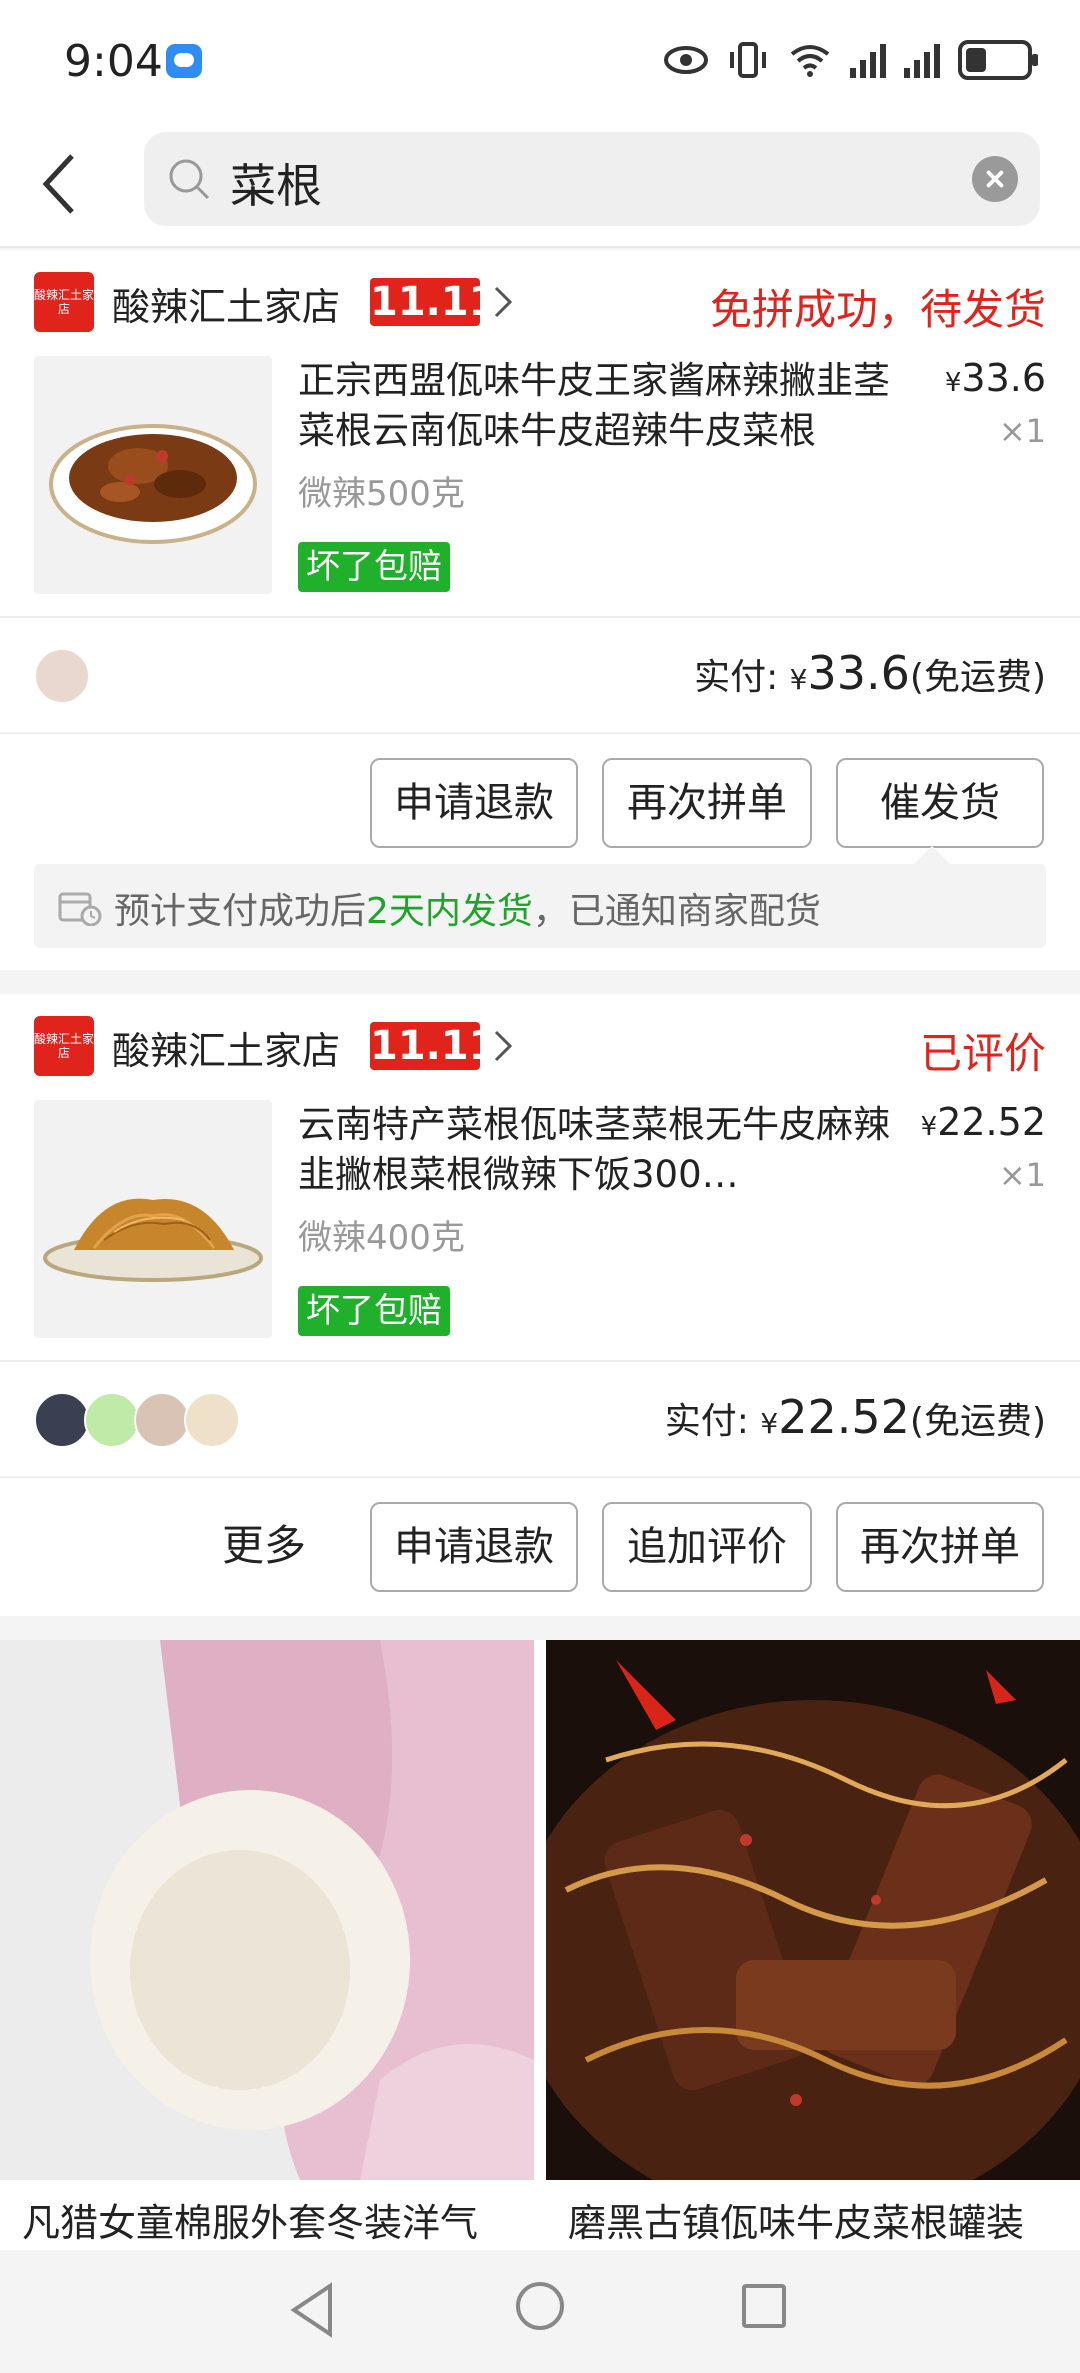 The width and height of the screenshot is (1080, 2373). I want to click on shipping-notice: 预计支付成功后2天内发货，已通知商家配货, so click(540, 897).